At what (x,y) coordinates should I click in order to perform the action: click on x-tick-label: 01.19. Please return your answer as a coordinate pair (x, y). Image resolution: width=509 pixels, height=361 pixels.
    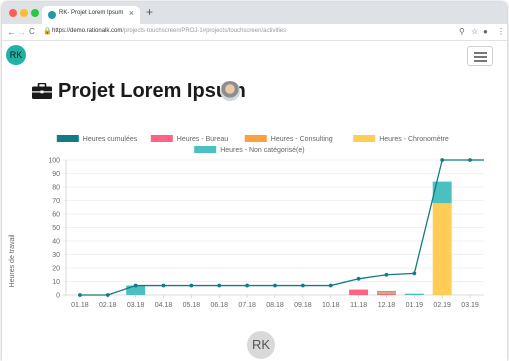
    Looking at the image, I should click on (415, 305).